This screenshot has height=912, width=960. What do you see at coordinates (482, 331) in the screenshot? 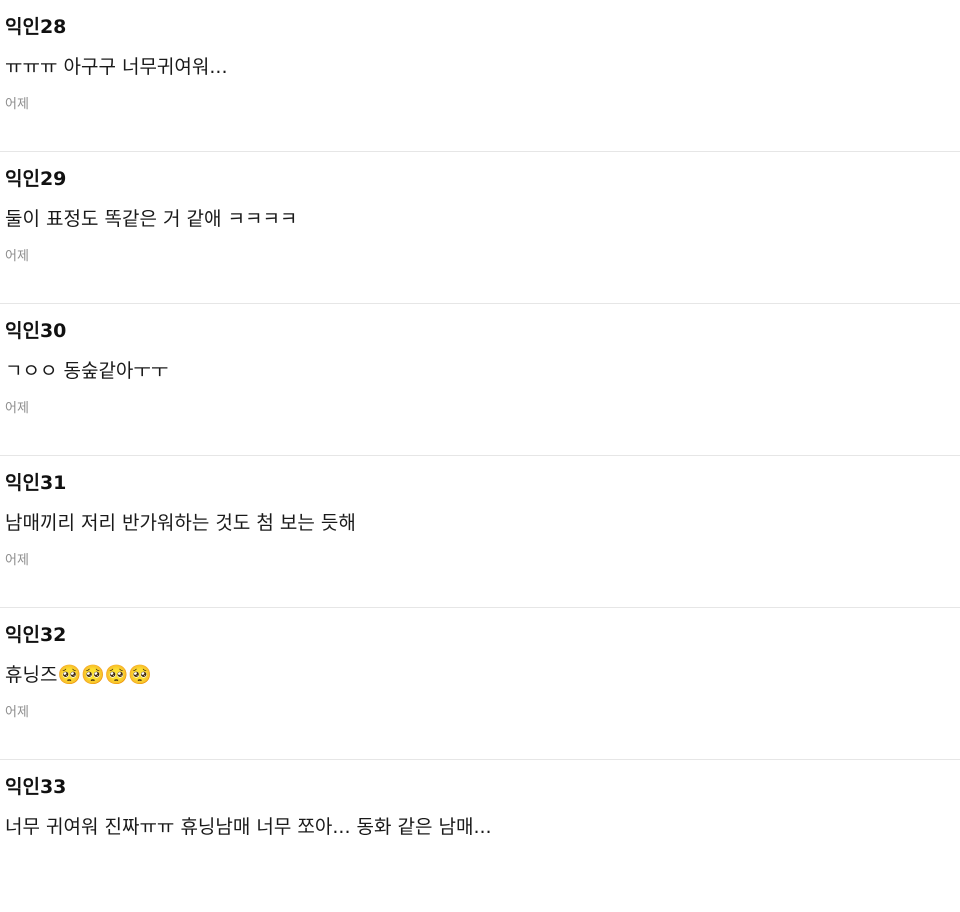
I see `comment-author: 익인30` at bounding box center [482, 331].